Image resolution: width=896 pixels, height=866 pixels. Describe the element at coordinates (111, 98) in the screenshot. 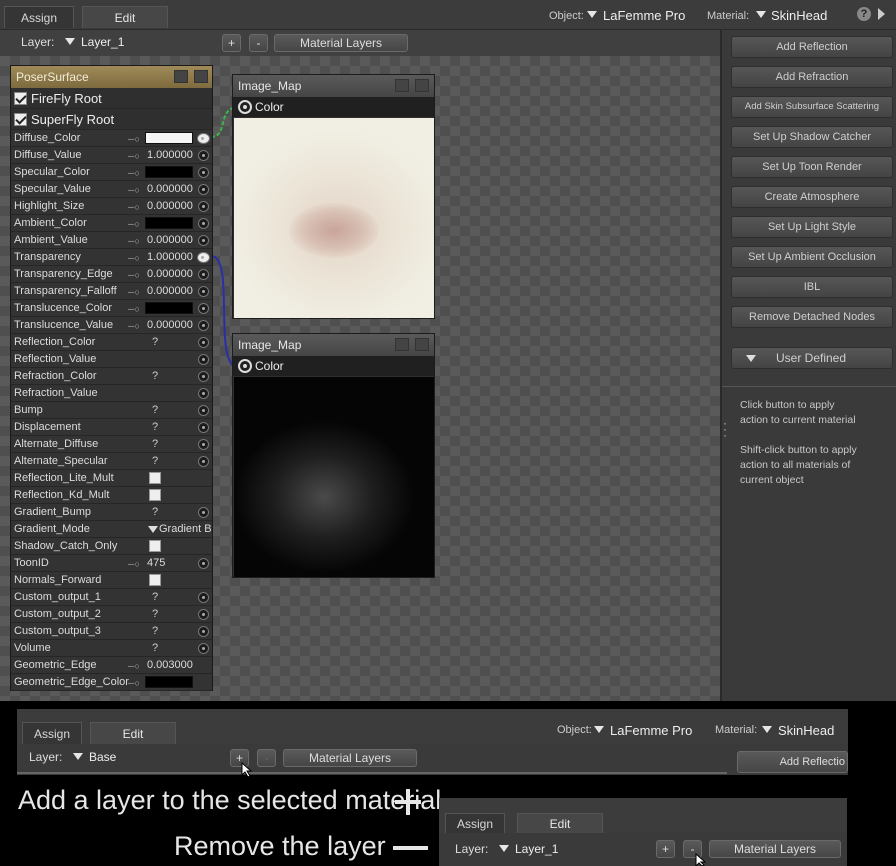

I see `firefly-root-row: FireFly Root` at that location.